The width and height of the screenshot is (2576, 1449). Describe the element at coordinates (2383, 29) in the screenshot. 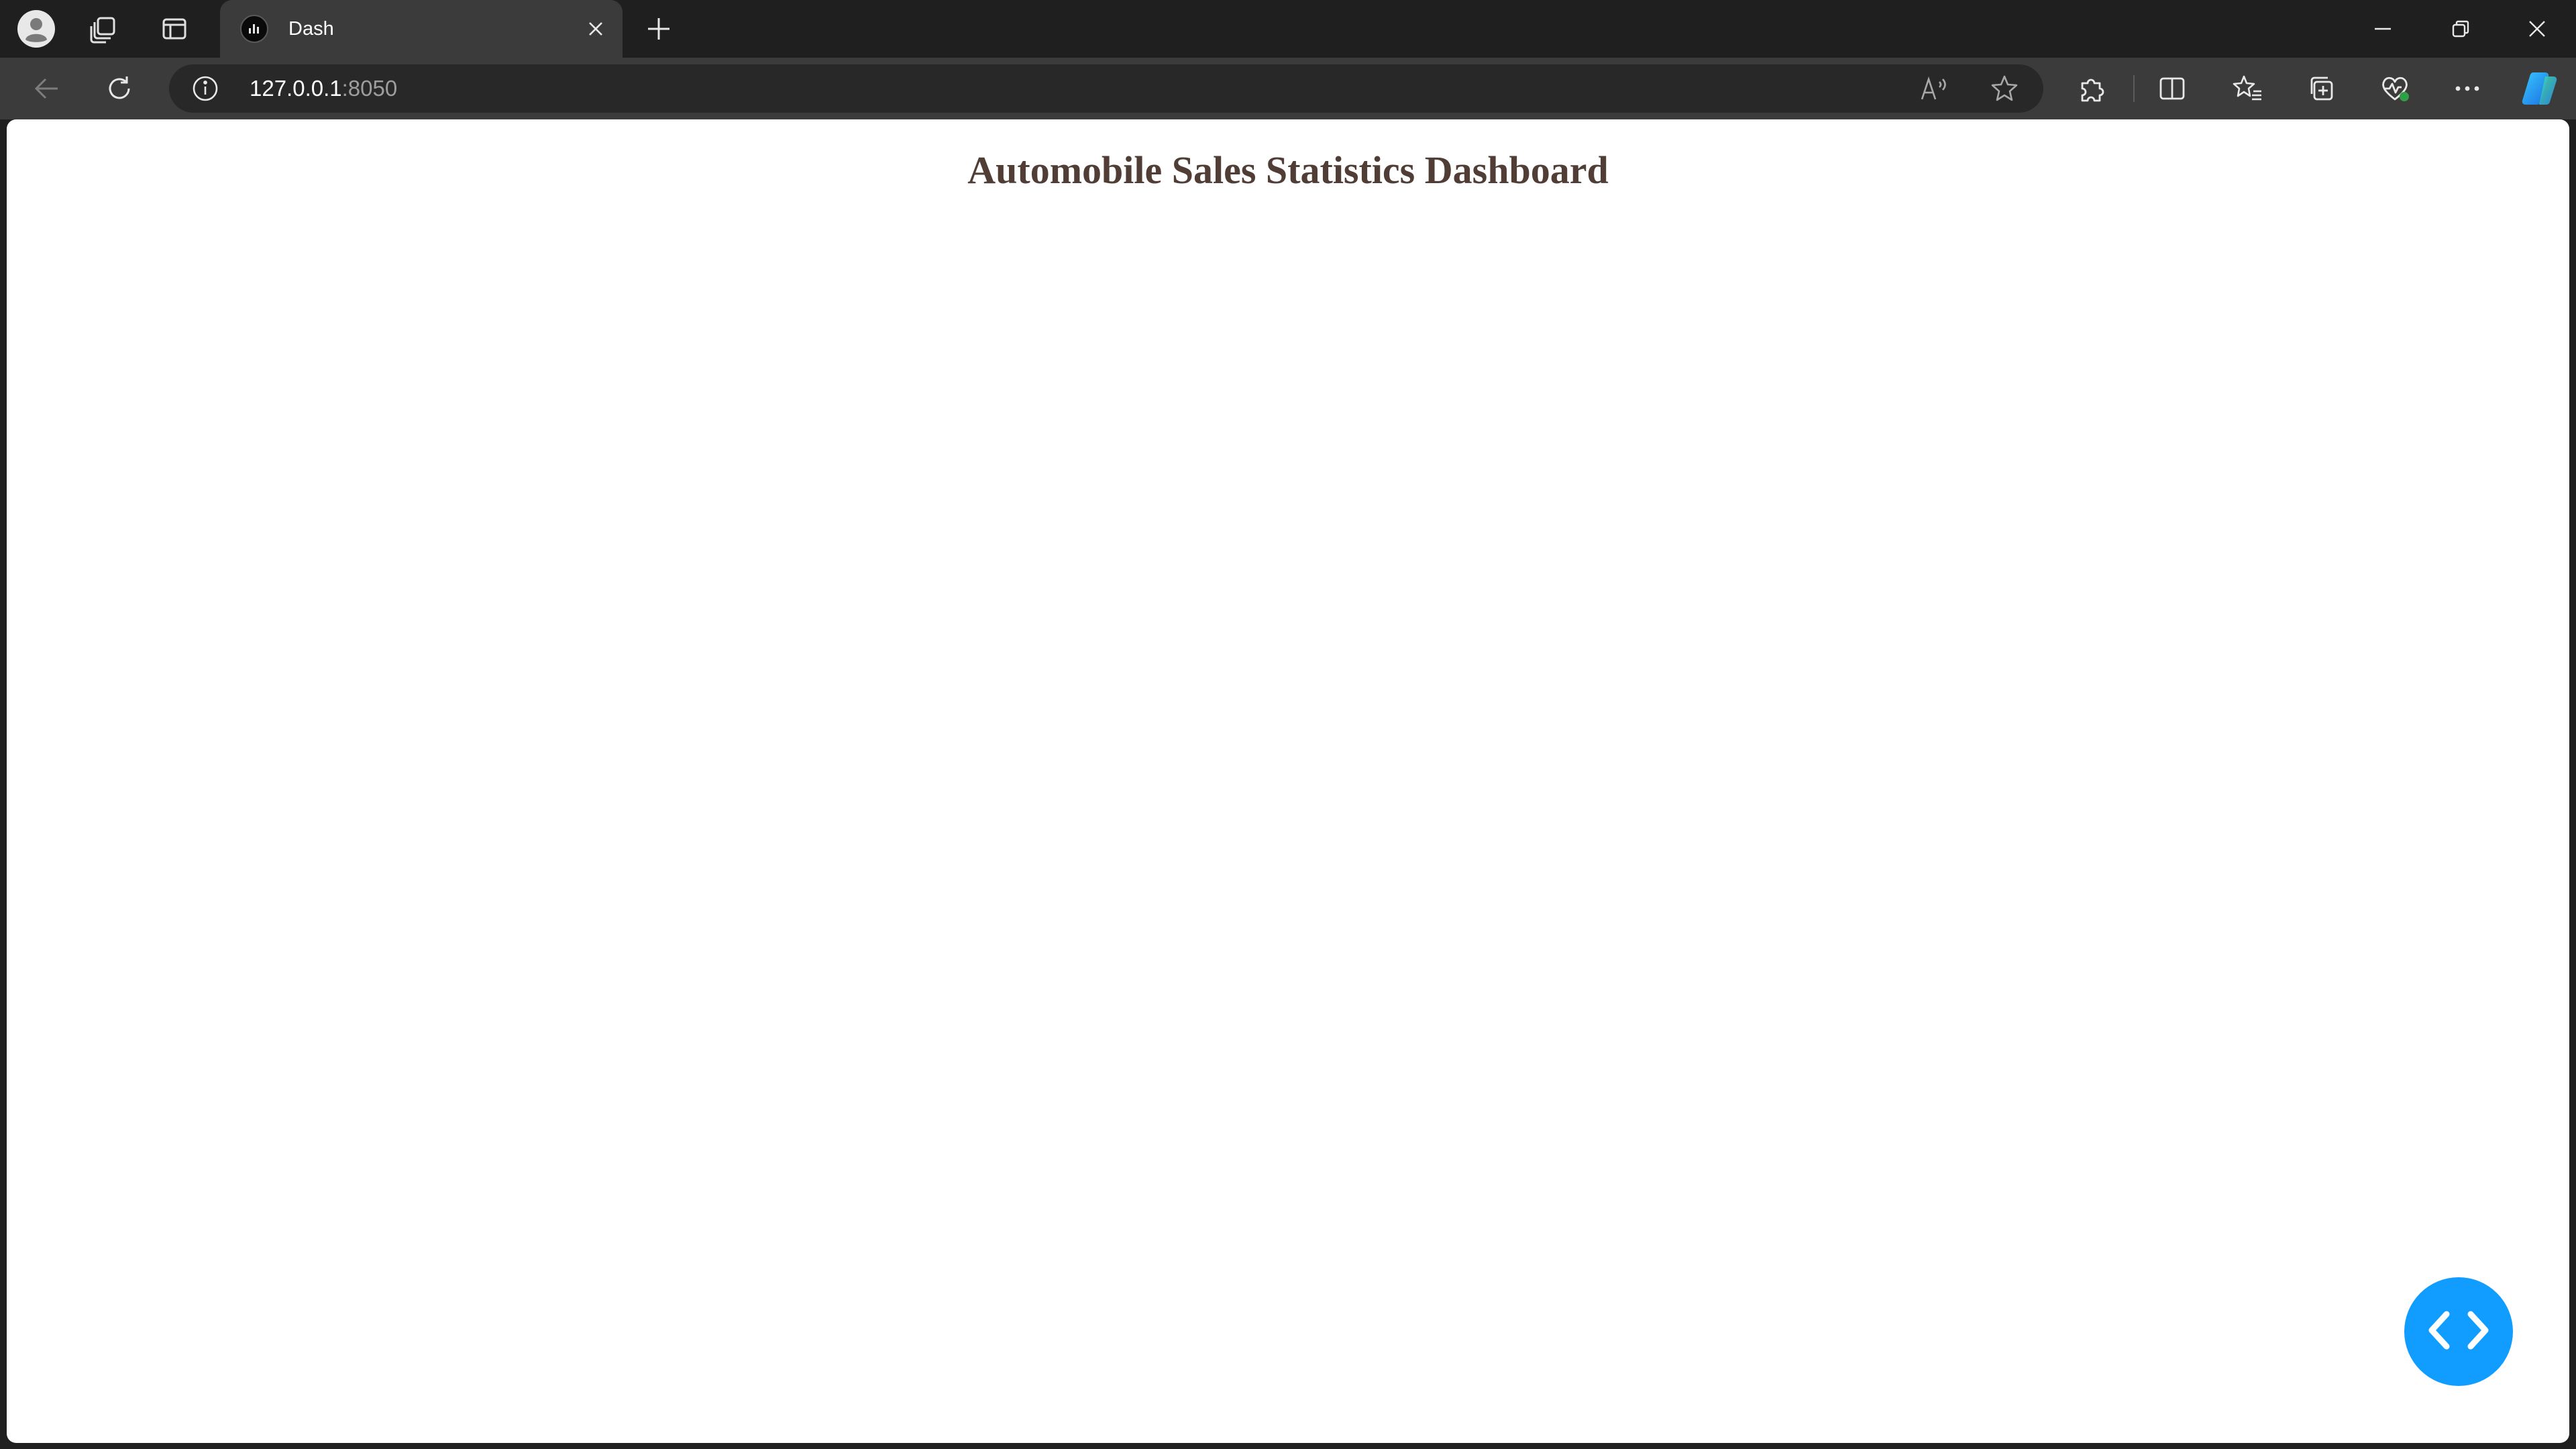

I see `minimize-icon` at that location.